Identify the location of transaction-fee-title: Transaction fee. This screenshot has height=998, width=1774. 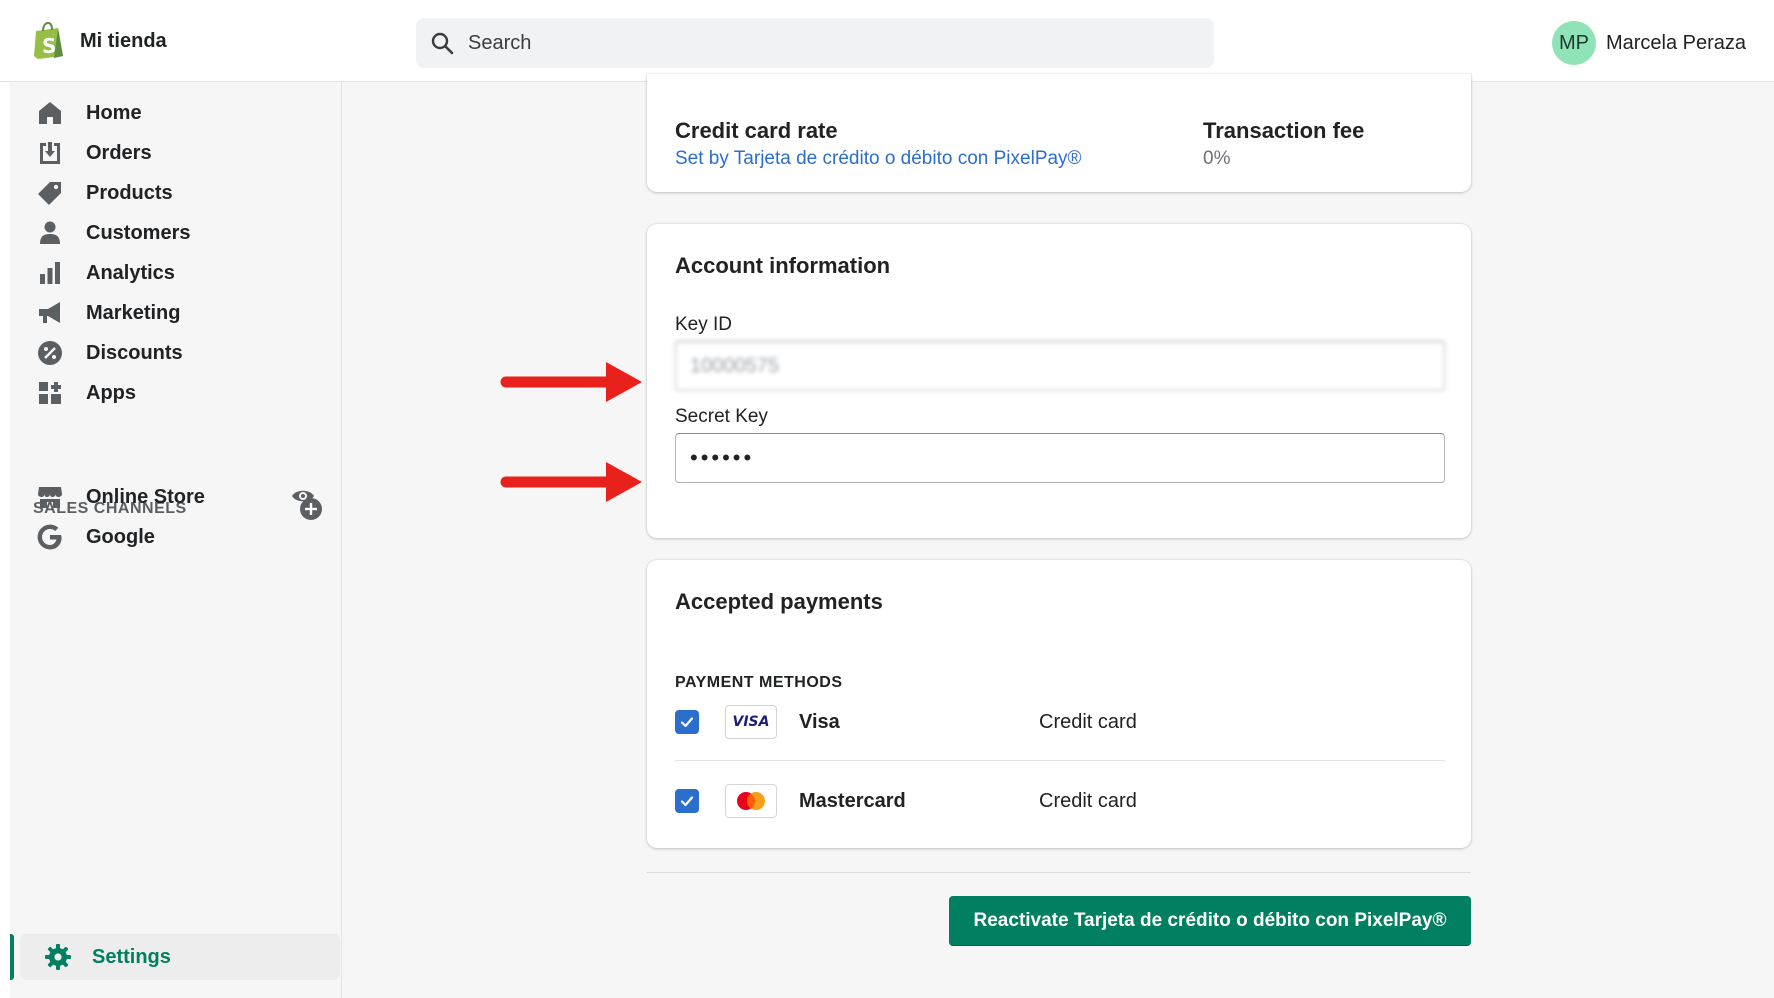
(1284, 130).